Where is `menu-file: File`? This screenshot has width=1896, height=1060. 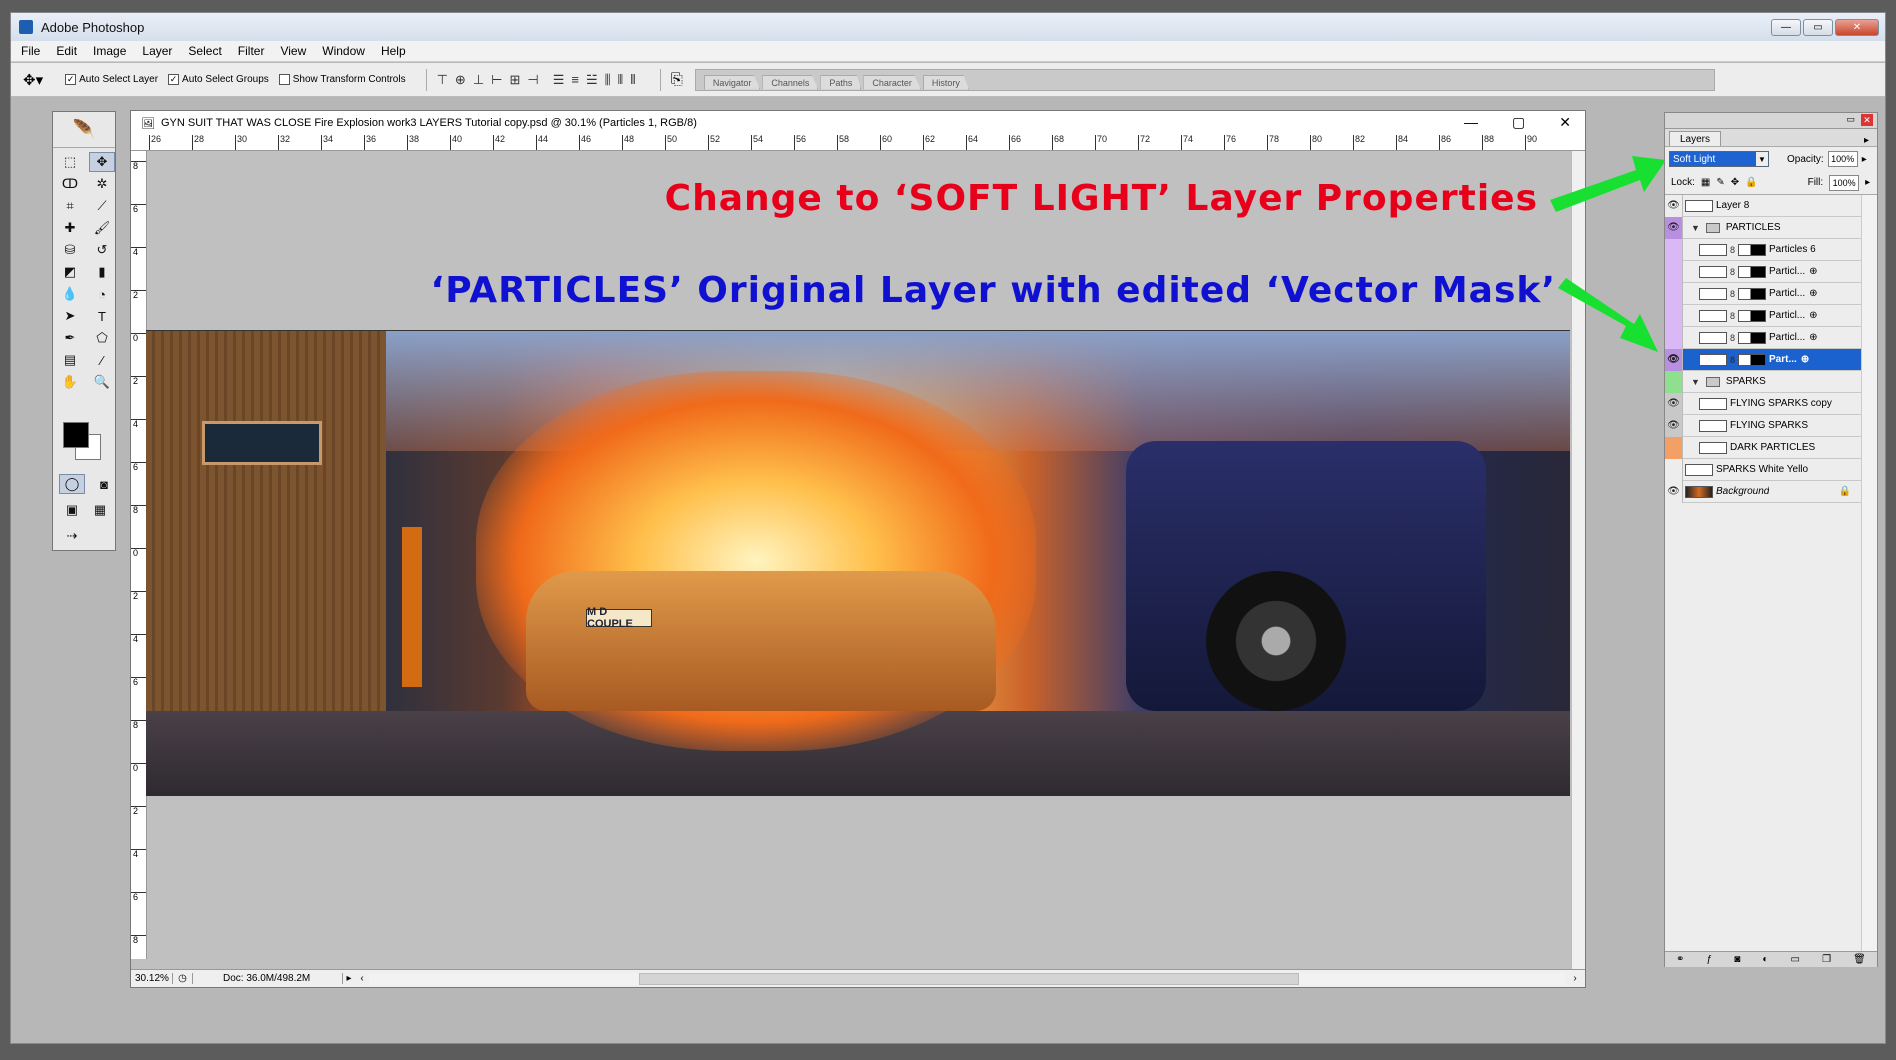 menu-file: File is located at coordinates (30, 51).